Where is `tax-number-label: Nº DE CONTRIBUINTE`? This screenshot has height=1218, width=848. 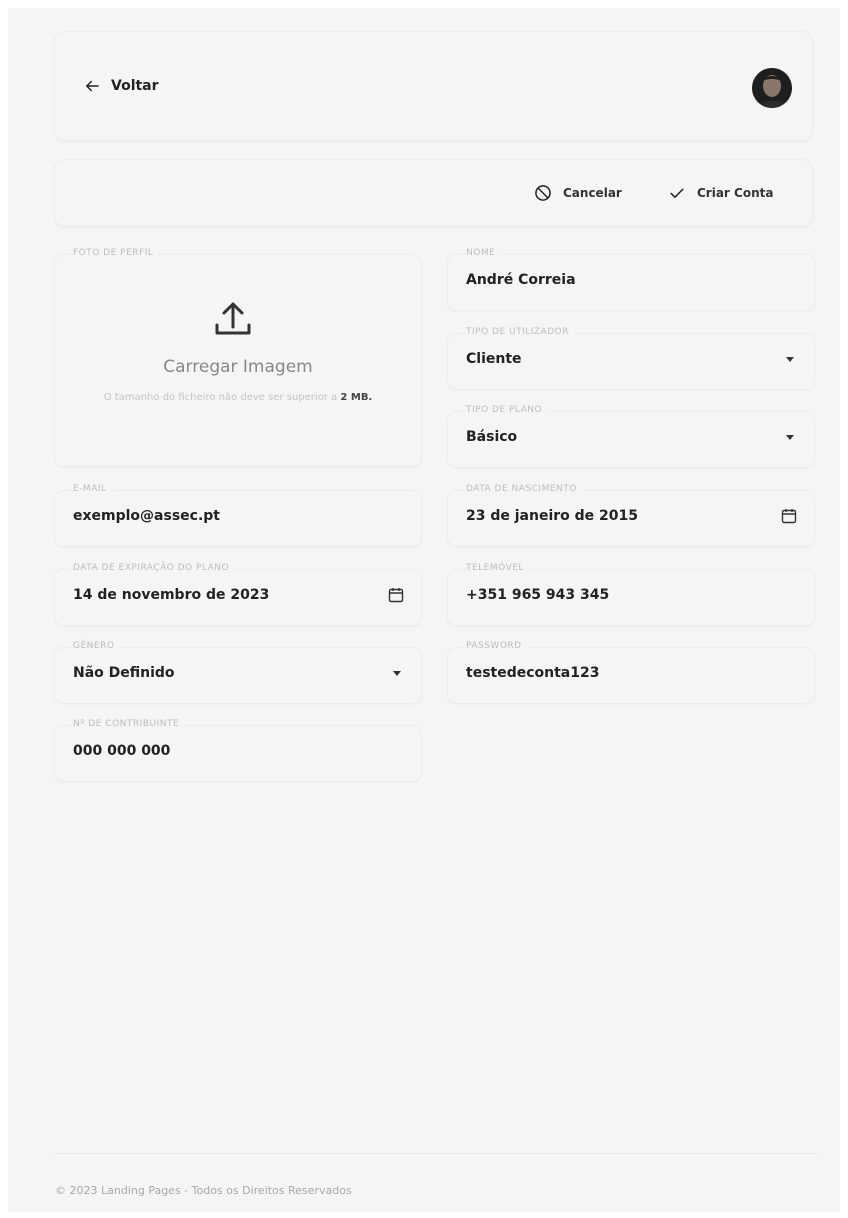 tax-number-label: Nº DE CONTRIBUINTE is located at coordinates (129, 724).